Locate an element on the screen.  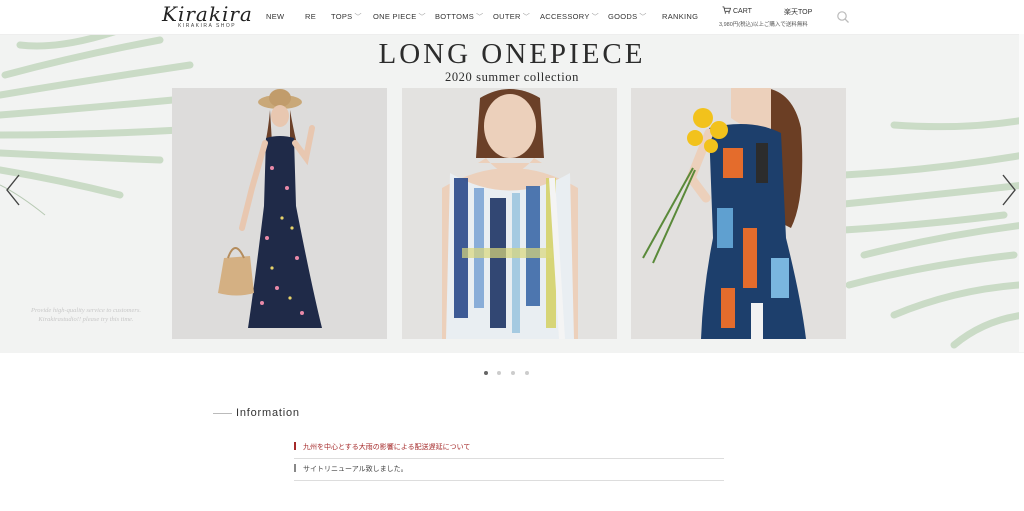
nav-label: RE is located at coordinates (311, 16).